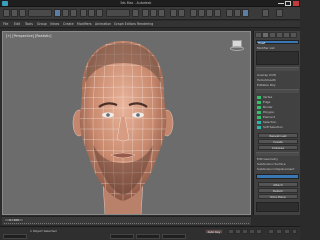 Image resolution: width=320 pixels, height=240 pixels. What do you see at coordinates (15, 236) in the screenshot?
I see `maxscript-listener-field` at bounding box center [15, 236].